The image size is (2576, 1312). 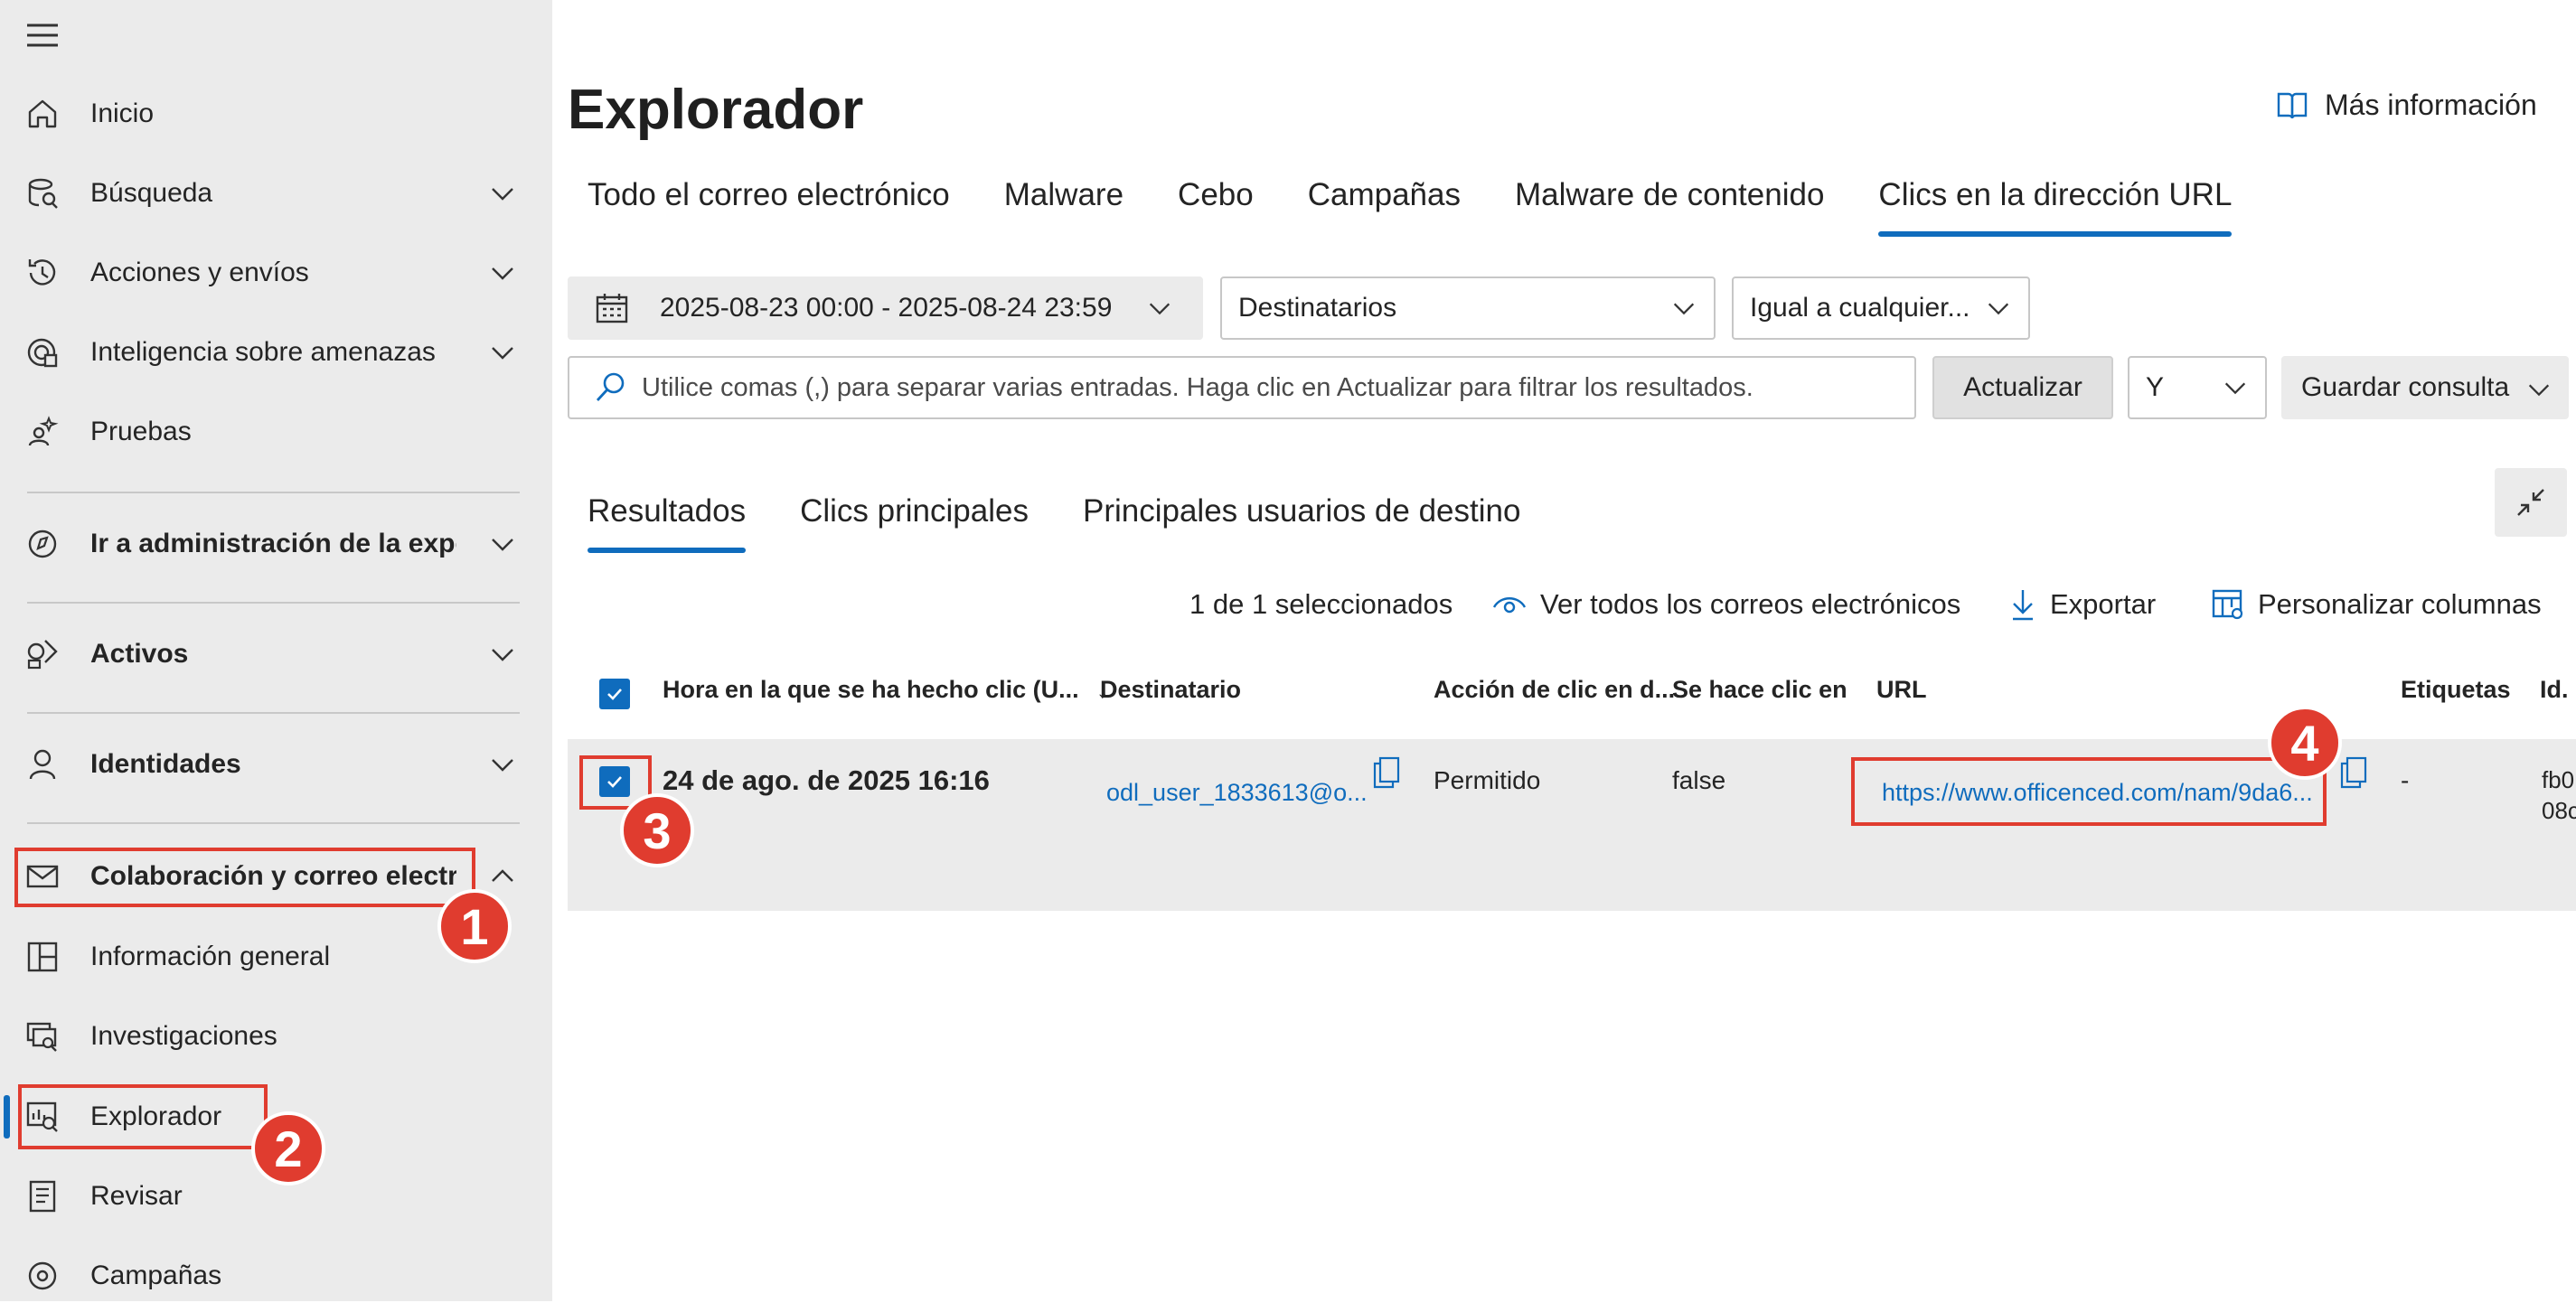 I want to click on sidebar-item-label: Inteligencia sobre amenazas, so click(x=263, y=352).